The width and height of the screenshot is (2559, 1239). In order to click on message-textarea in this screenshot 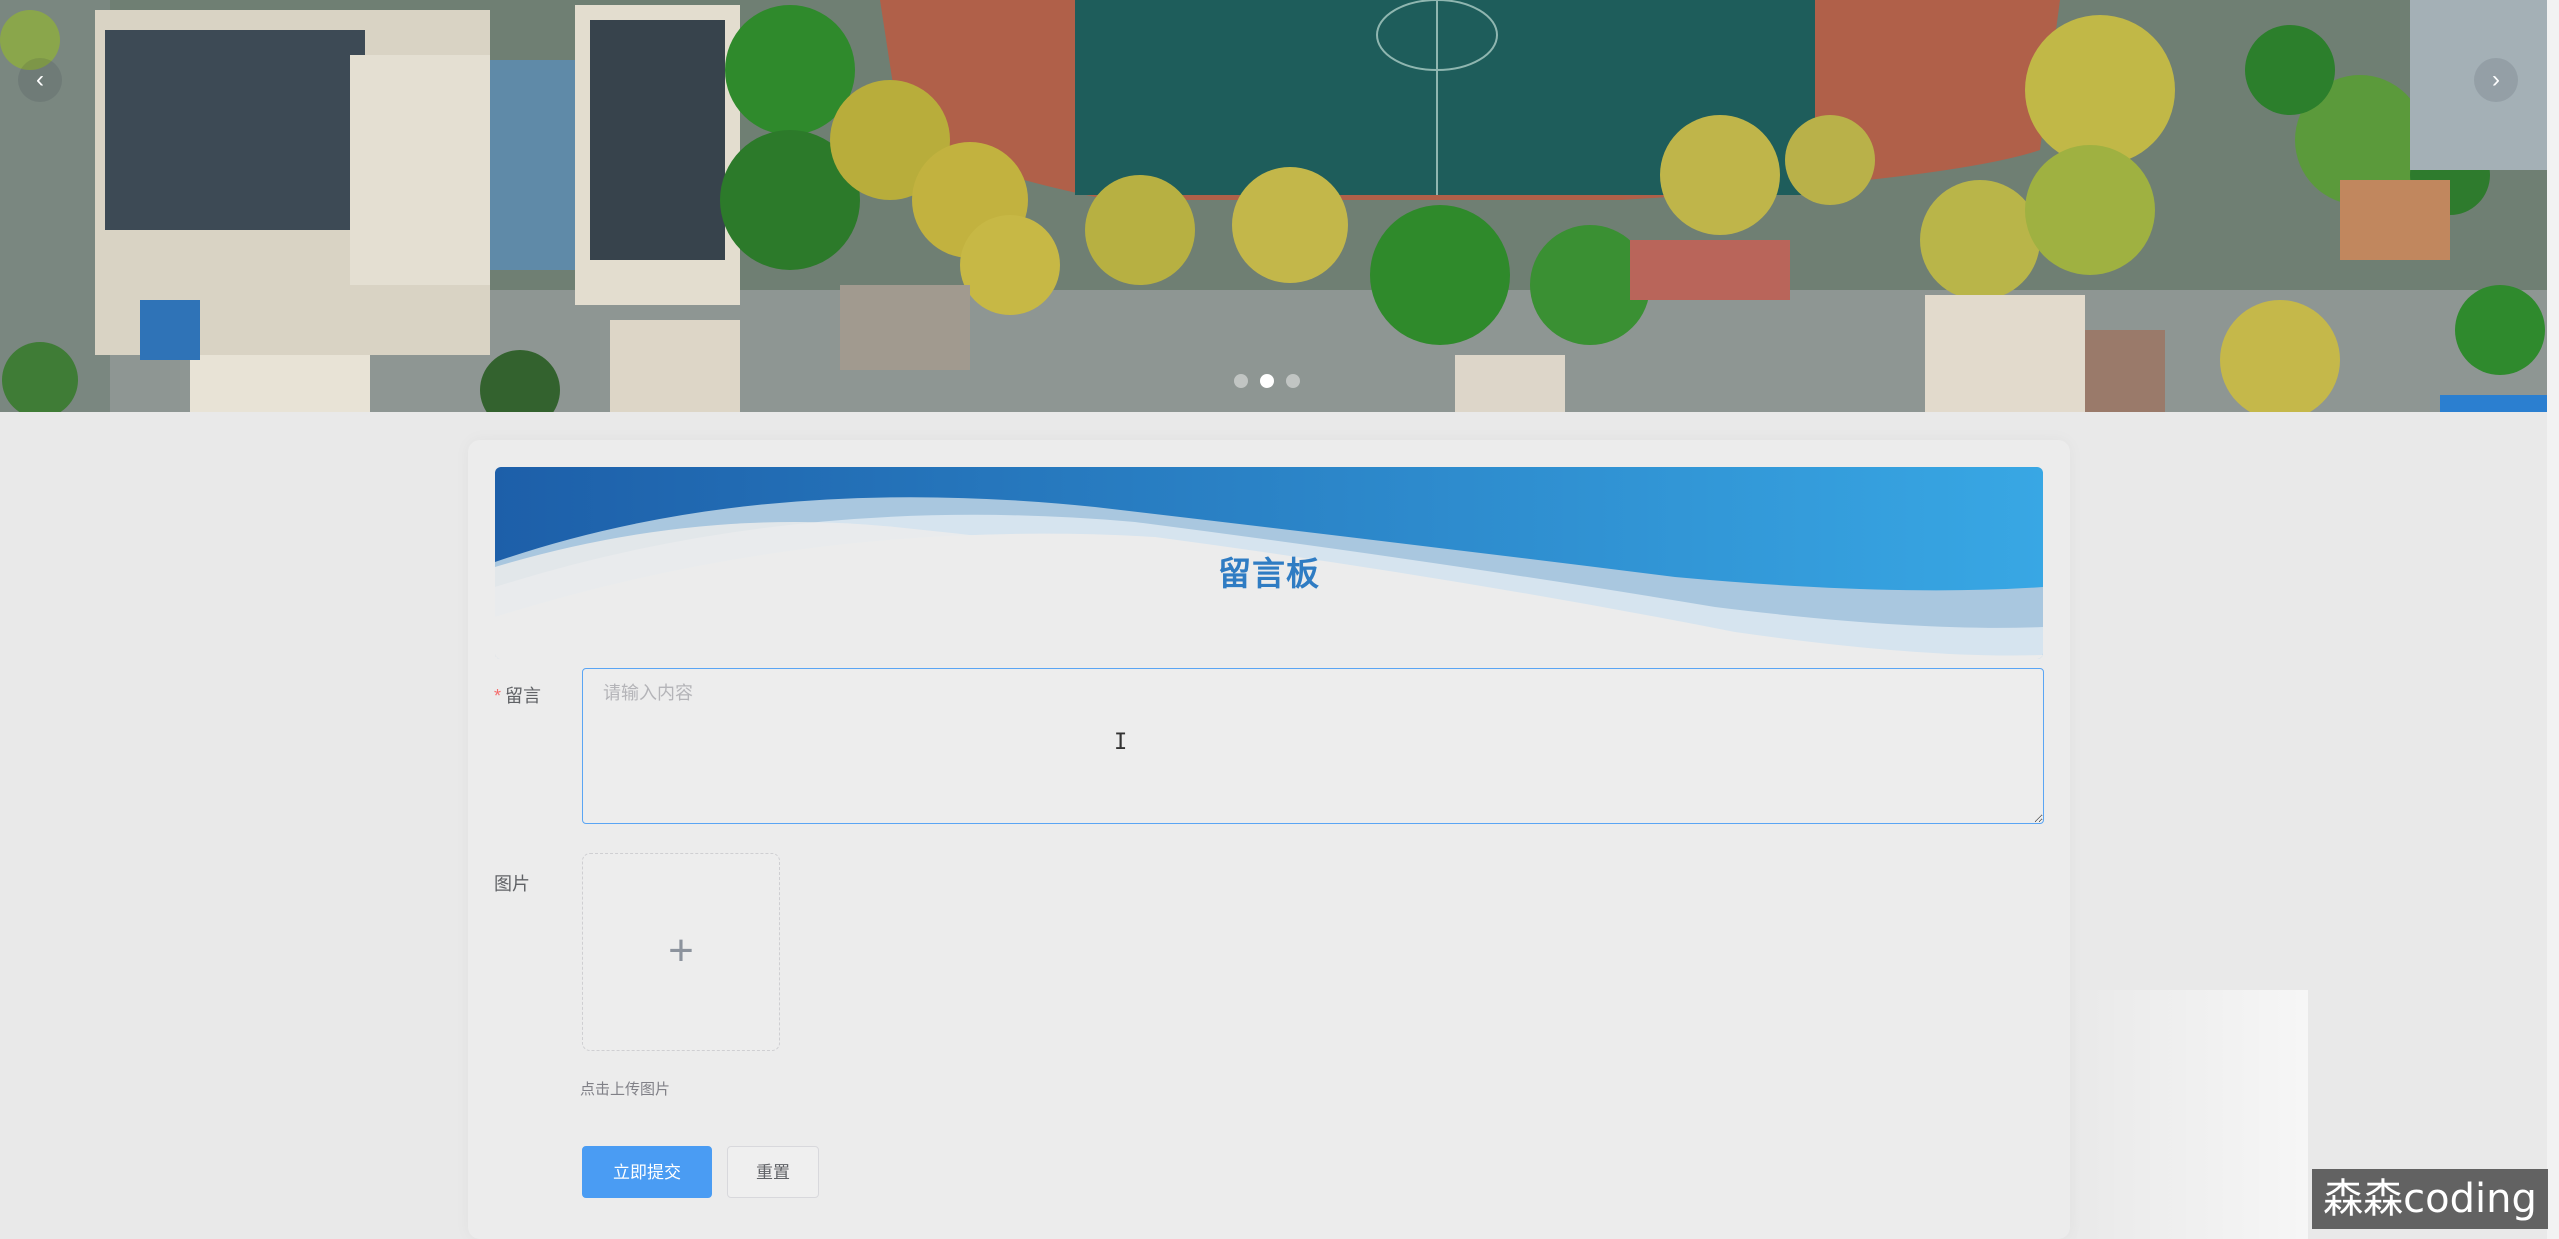, I will do `click(1313, 746)`.